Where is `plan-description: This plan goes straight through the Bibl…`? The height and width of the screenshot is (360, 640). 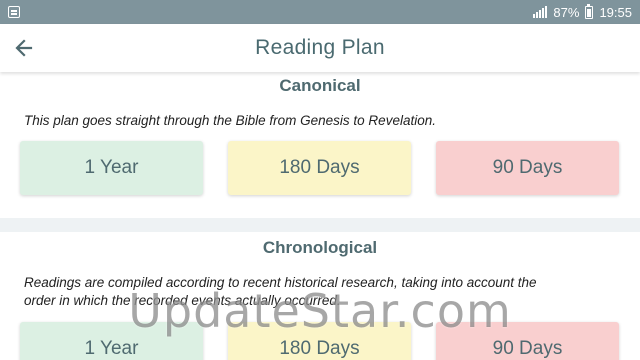
plan-description: This plan goes straight through the Bibl… is located at coordinates (230, 120).